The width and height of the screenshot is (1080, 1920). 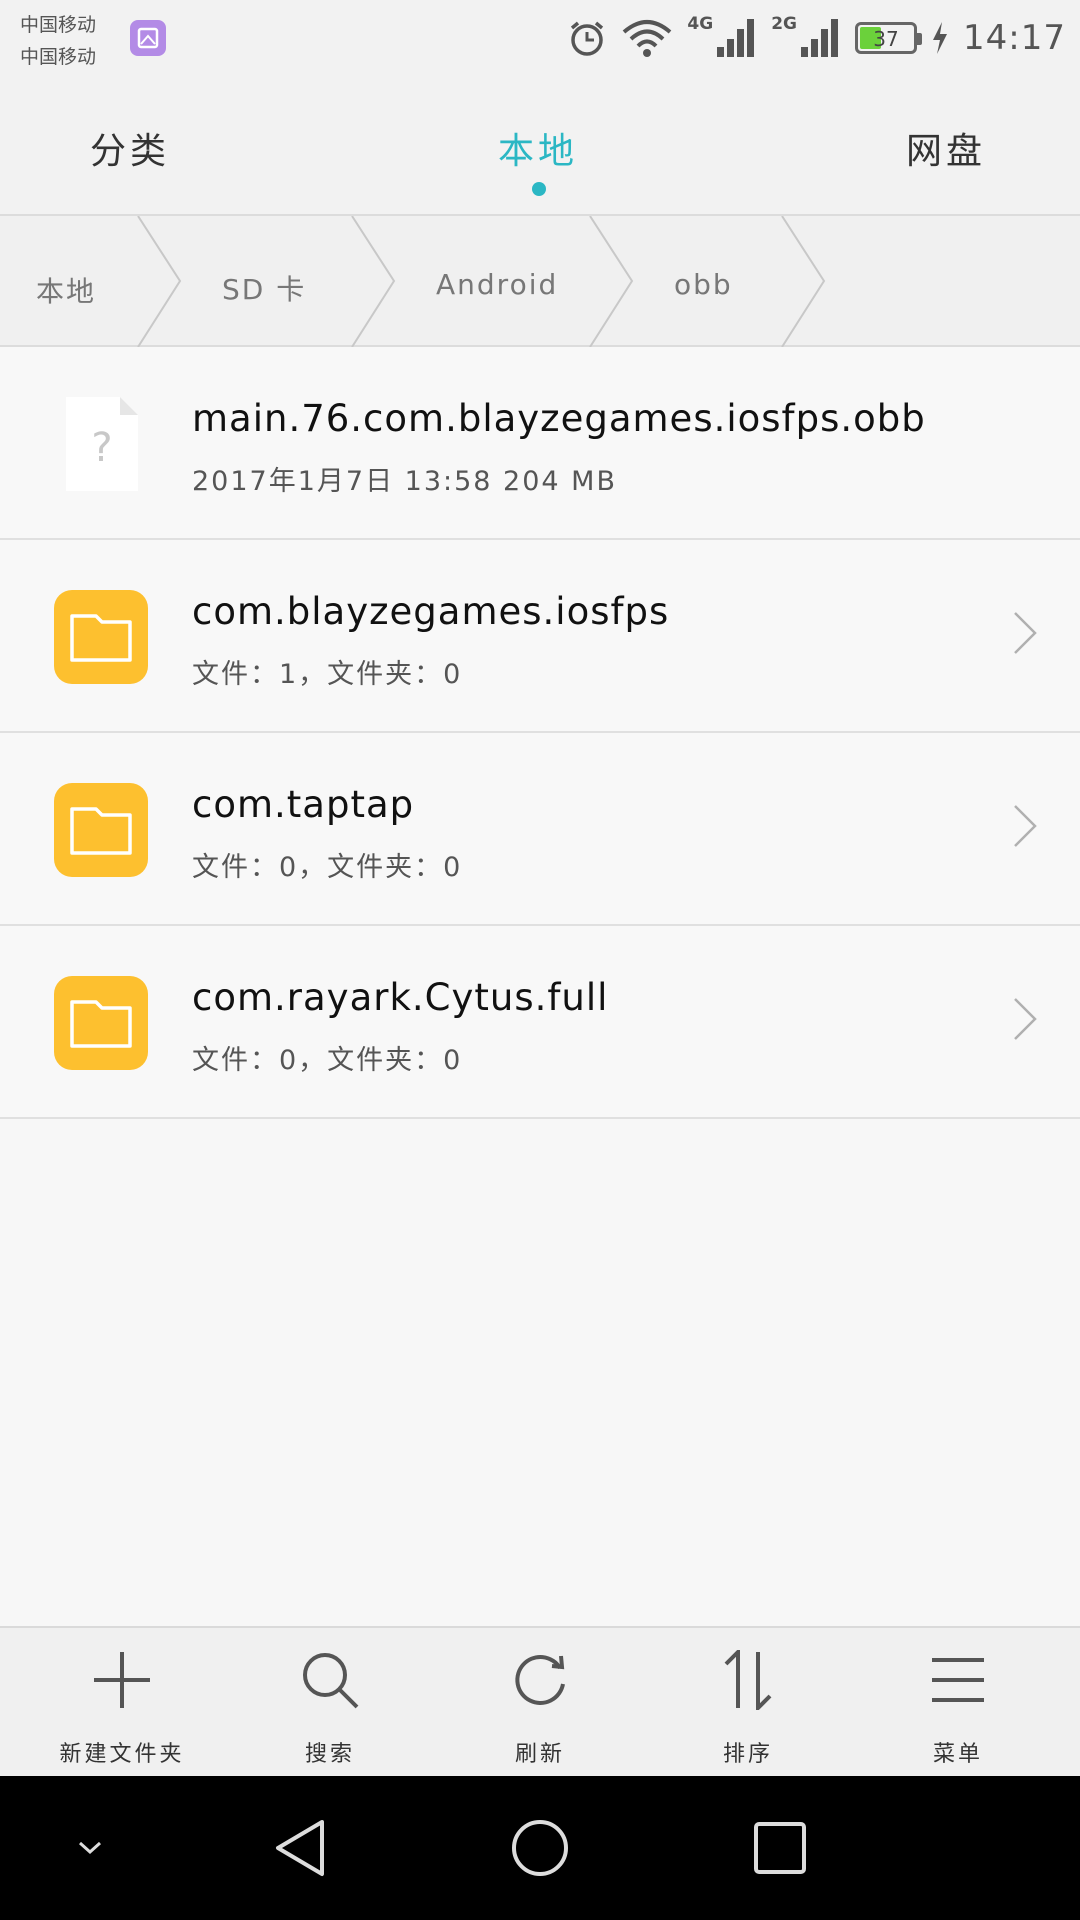 I want to click on top-tabs: 分类 本地 网盘, so click(x=540, y=144).